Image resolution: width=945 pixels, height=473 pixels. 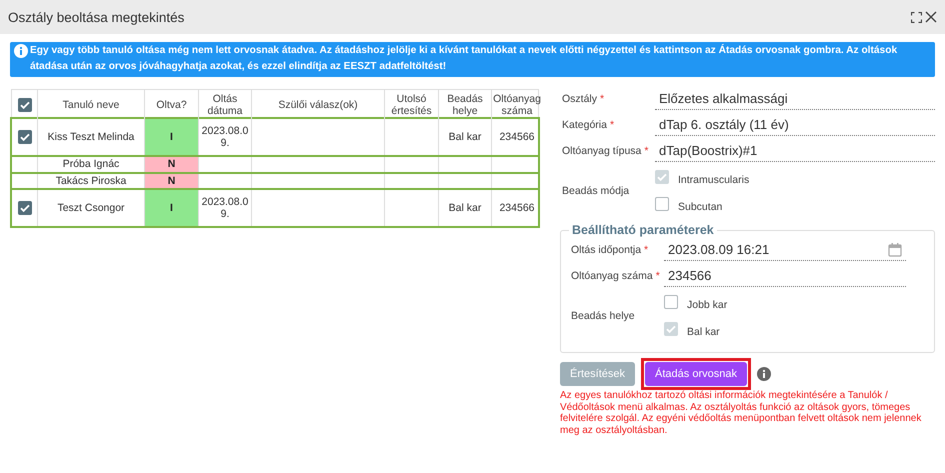 I want to click on field-label: Kategória, so click(x=584, y=125).